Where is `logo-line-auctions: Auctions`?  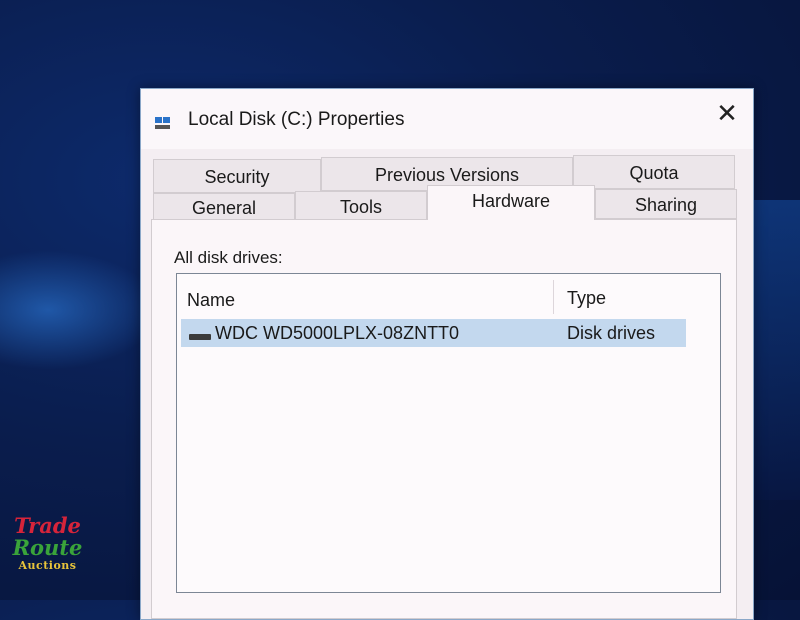
logo-line-auctions: Auctions is located at coordinates (47, 565).